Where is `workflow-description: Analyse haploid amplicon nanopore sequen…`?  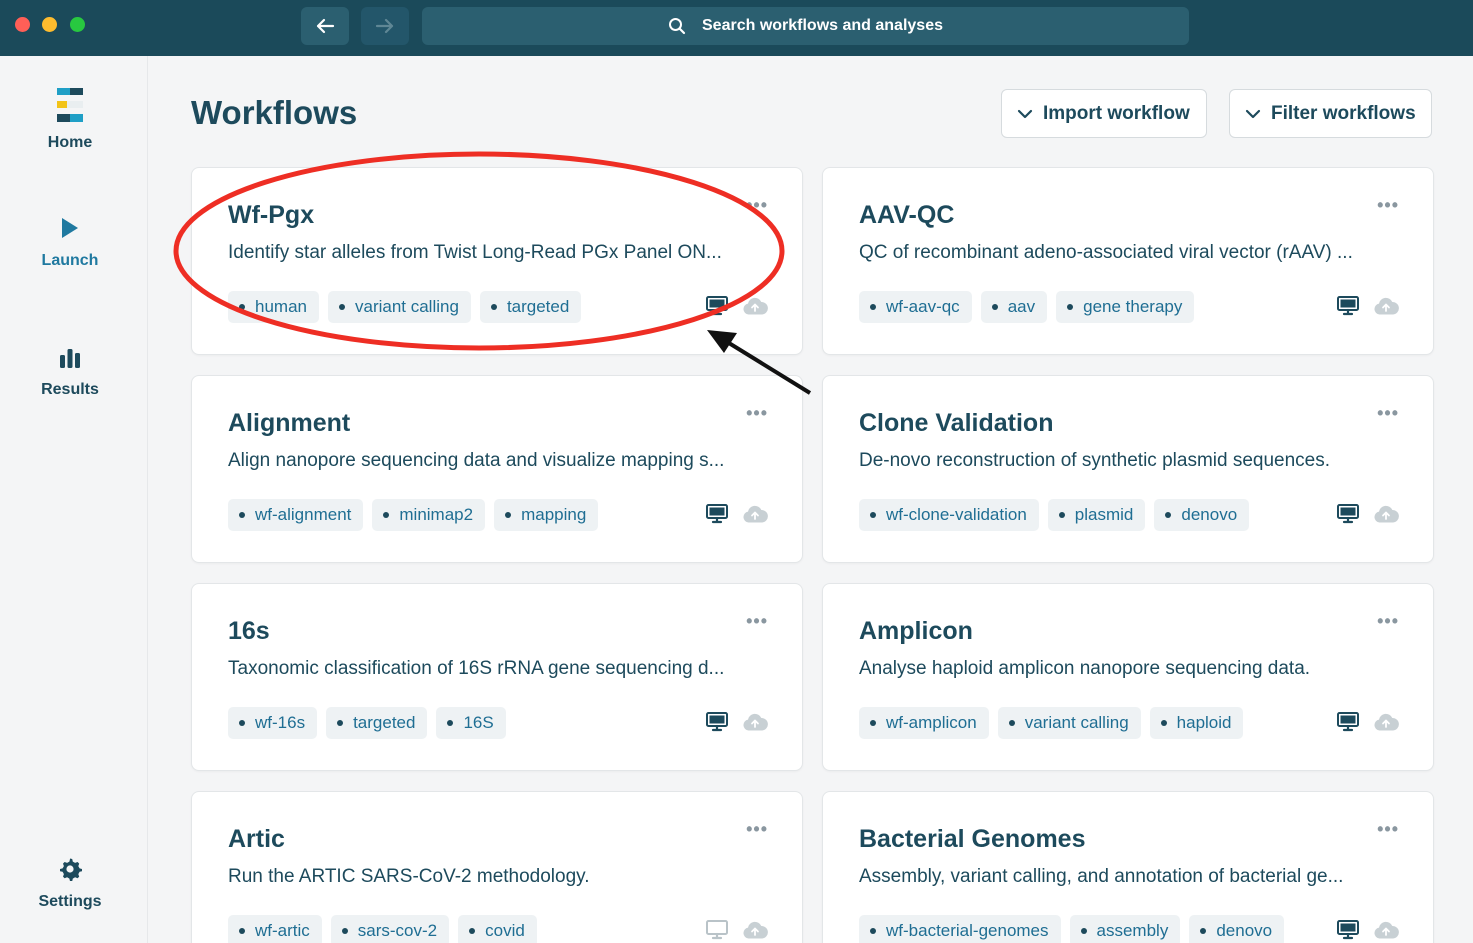 workflow-description: Analyse haploid amplicon nanopore sequen… is located at coordinates (1085, 668).